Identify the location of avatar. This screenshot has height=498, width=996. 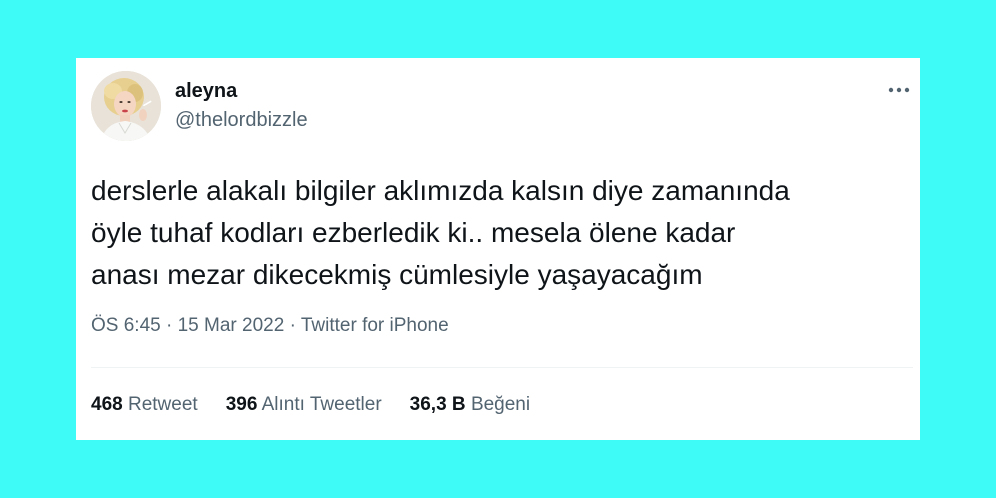
(126, 106).